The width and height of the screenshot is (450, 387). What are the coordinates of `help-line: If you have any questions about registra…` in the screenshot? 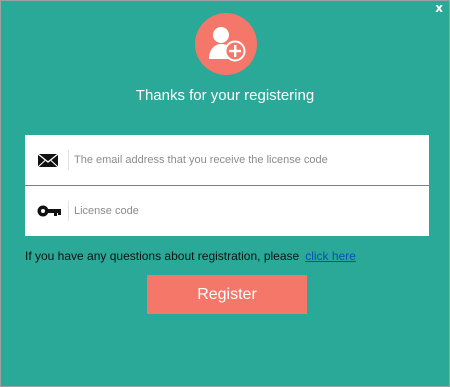 It's located at (190, 256).